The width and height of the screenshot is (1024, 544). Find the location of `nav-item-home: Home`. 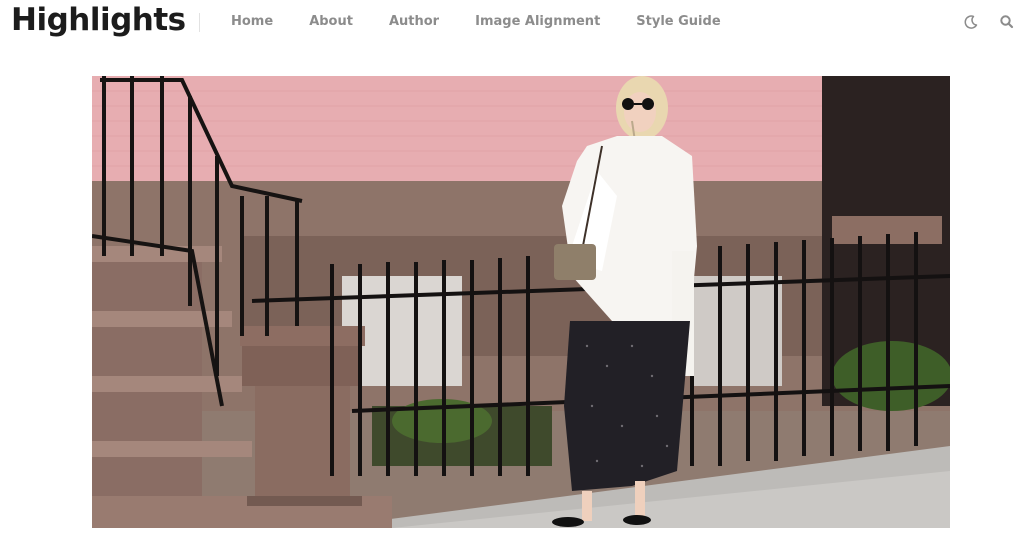

nav-item-home: Home is located at coordinates (252, 21).